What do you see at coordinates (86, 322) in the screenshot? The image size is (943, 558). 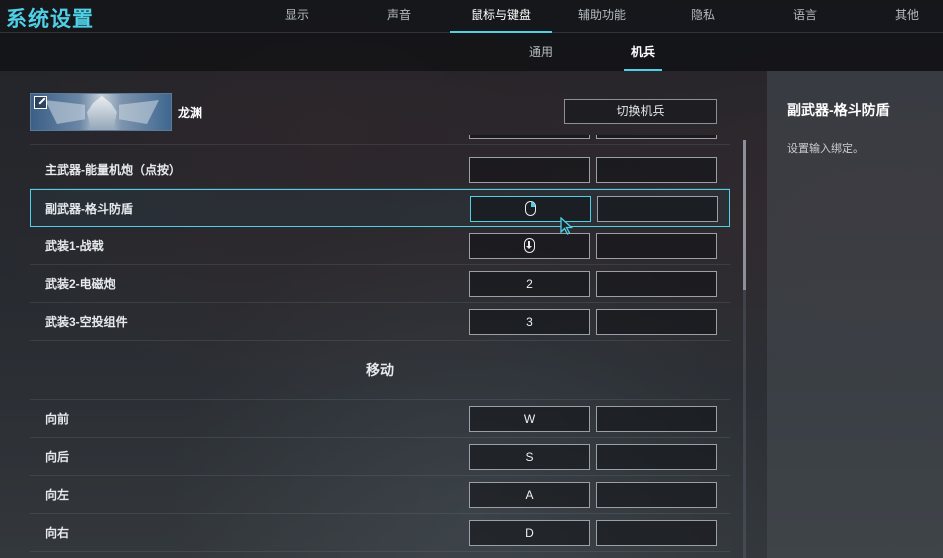 I see `binding-label: 武装3-空投组件` at bounding box center [86, 322].